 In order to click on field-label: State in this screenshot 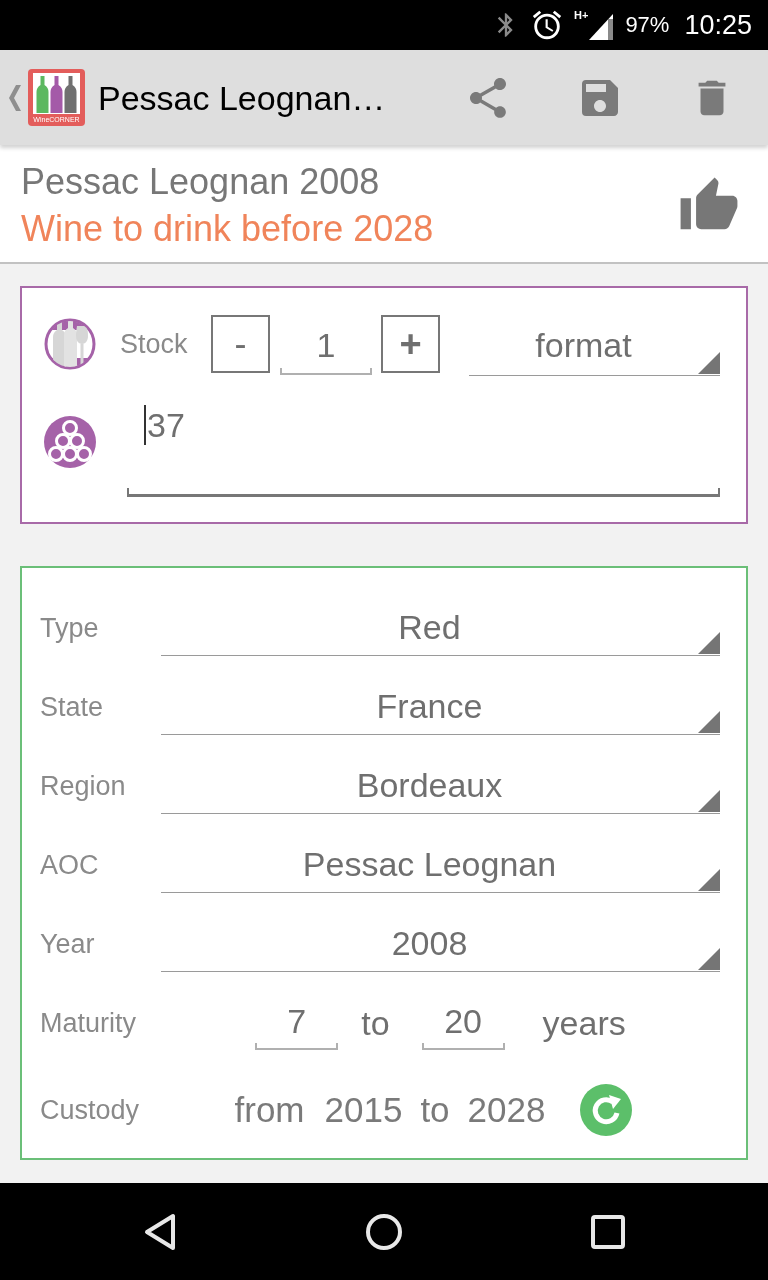, I will do `click(72, 707)`.